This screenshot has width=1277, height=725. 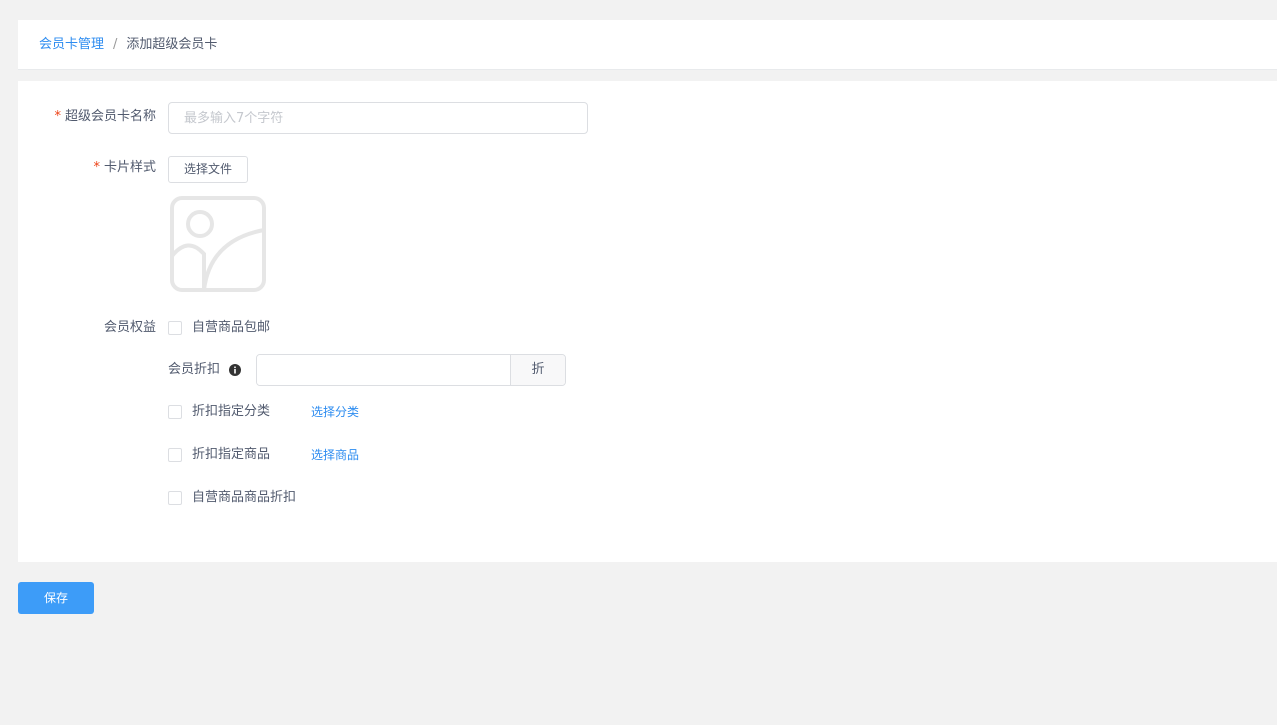 What do you see at coordinates (244, 497) in the screenshot?
I see `own-product-discount-label: 自营商品商品折扣` at bounding box center [244, 497].